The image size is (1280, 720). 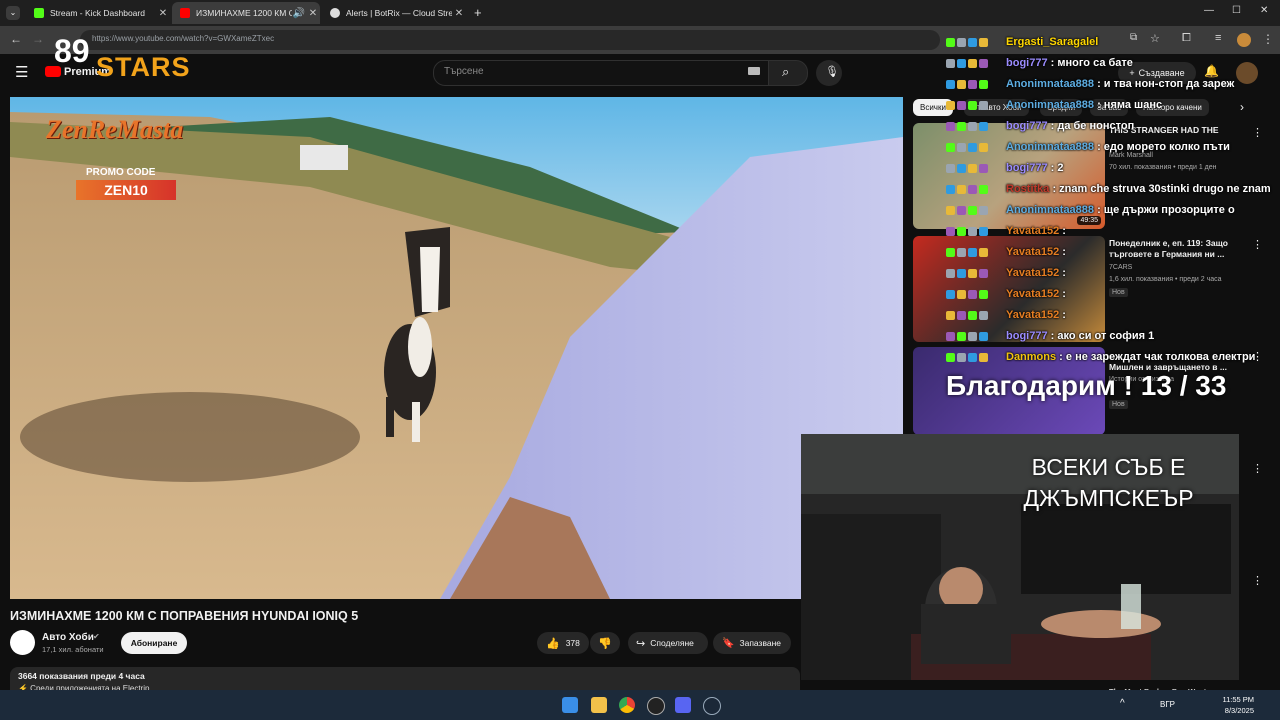 I want to click on subscribe-button: Абониране, so click(x=154, y=643).